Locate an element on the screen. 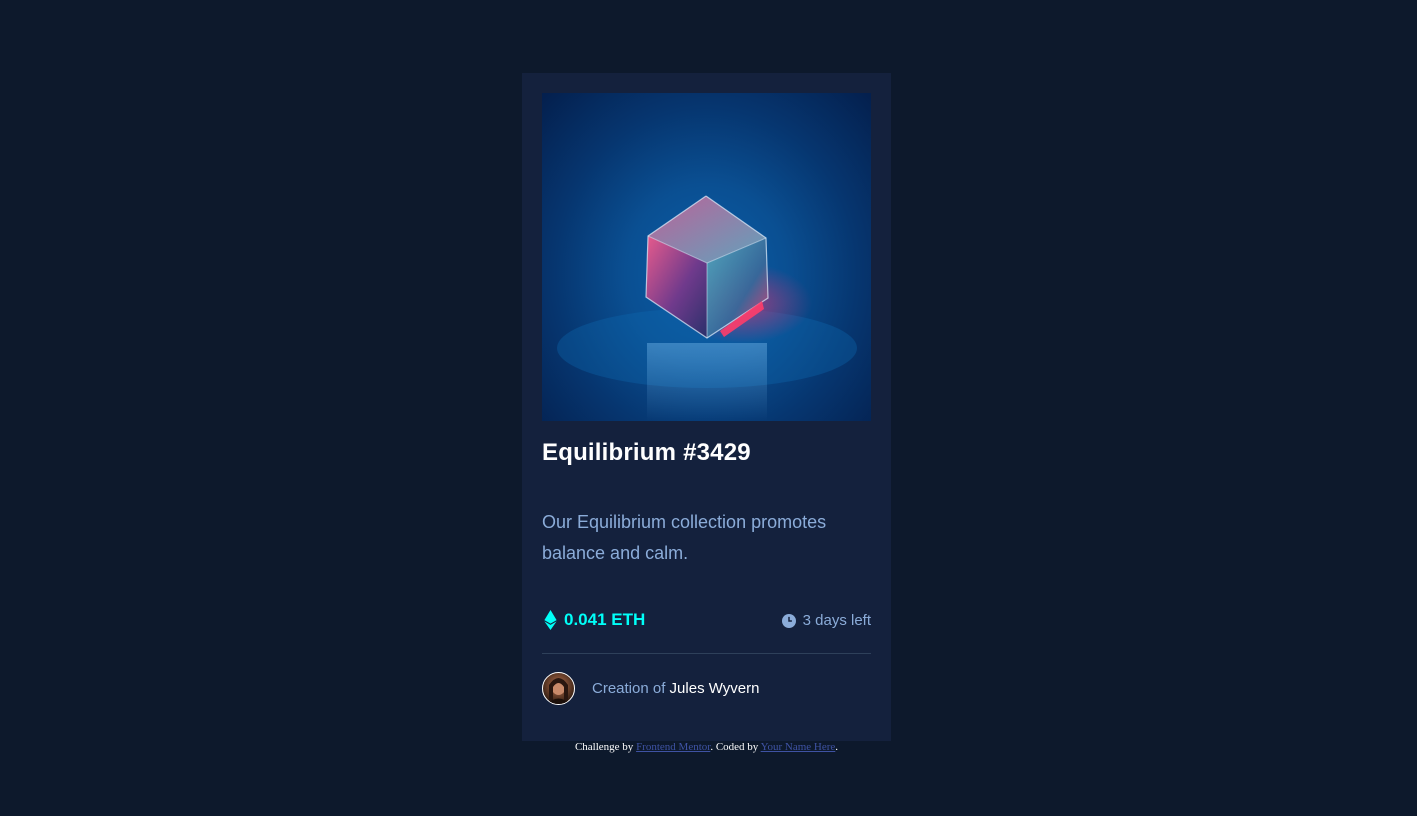 The image size is (1417, 816). creator-text: Creation of Jules Wyvern is located at coordinates (675, 688).